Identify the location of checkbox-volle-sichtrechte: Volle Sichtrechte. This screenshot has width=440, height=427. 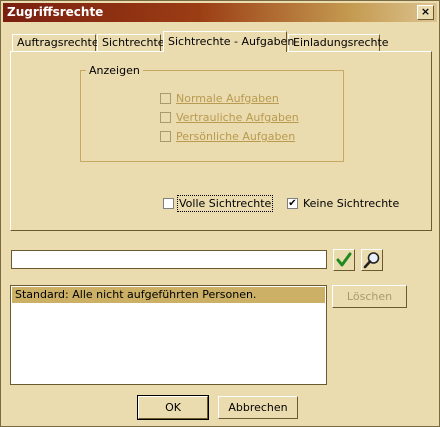
(218, 203).